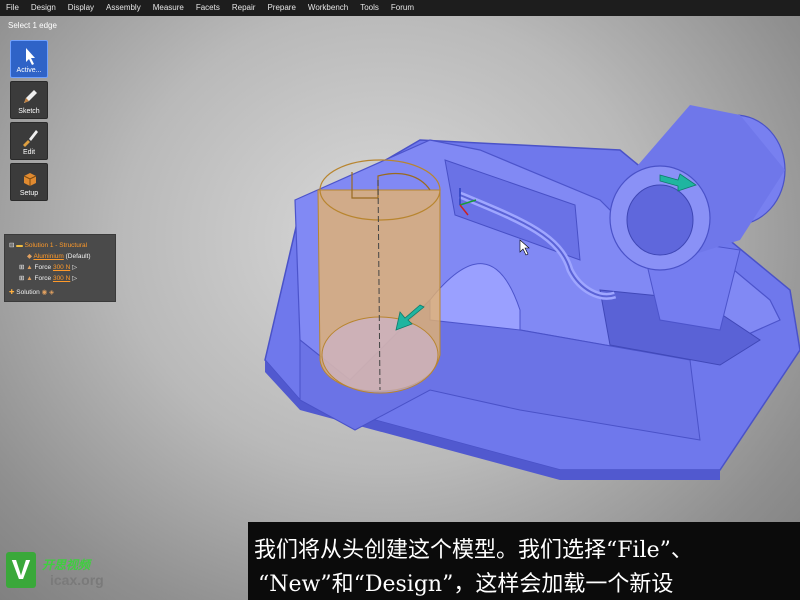 The image size is (800, 600). What do you see at coordinates (244, 8) in the screenshot?
I see `menu-repair: Repair` at bounding box center [244, 8].